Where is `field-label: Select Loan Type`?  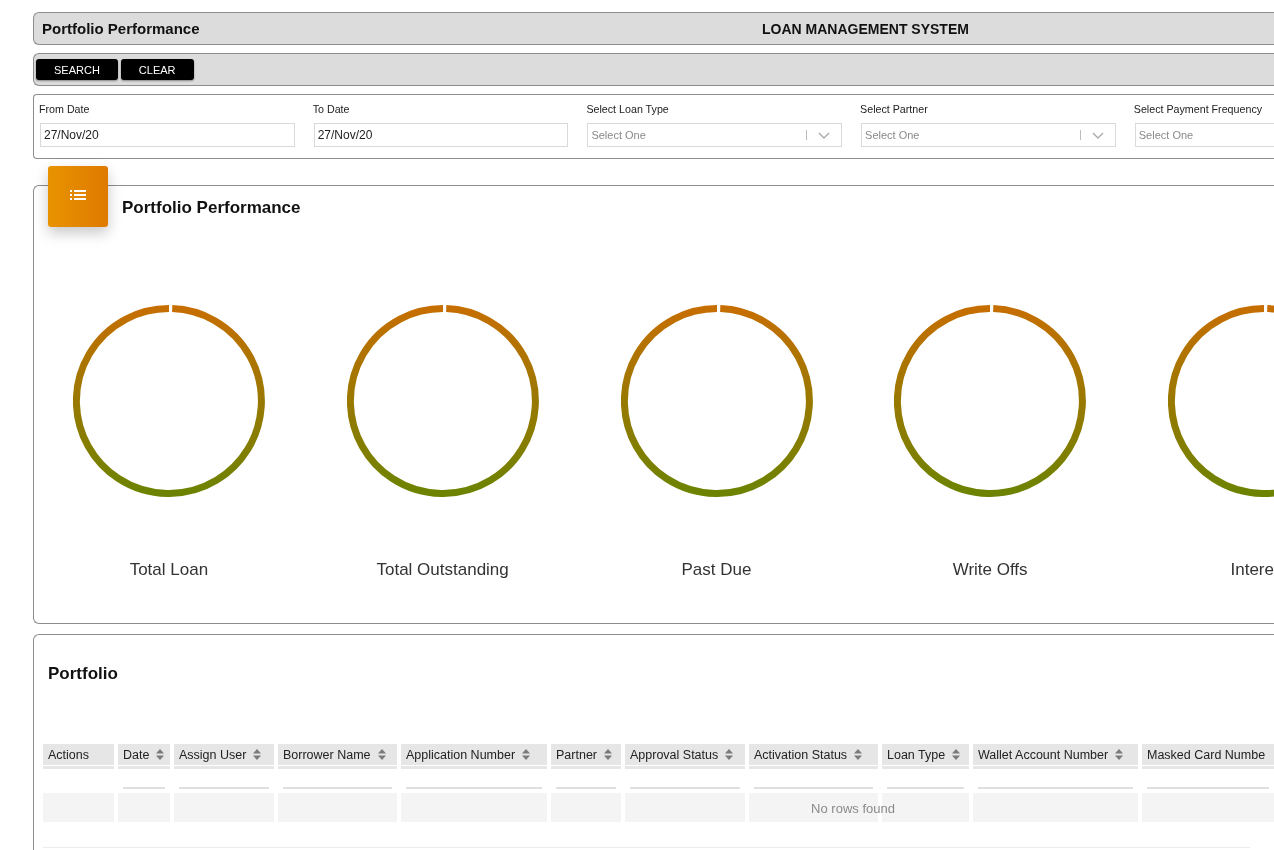 field-label: Select Loan Type is located at coordinates (627, 109).